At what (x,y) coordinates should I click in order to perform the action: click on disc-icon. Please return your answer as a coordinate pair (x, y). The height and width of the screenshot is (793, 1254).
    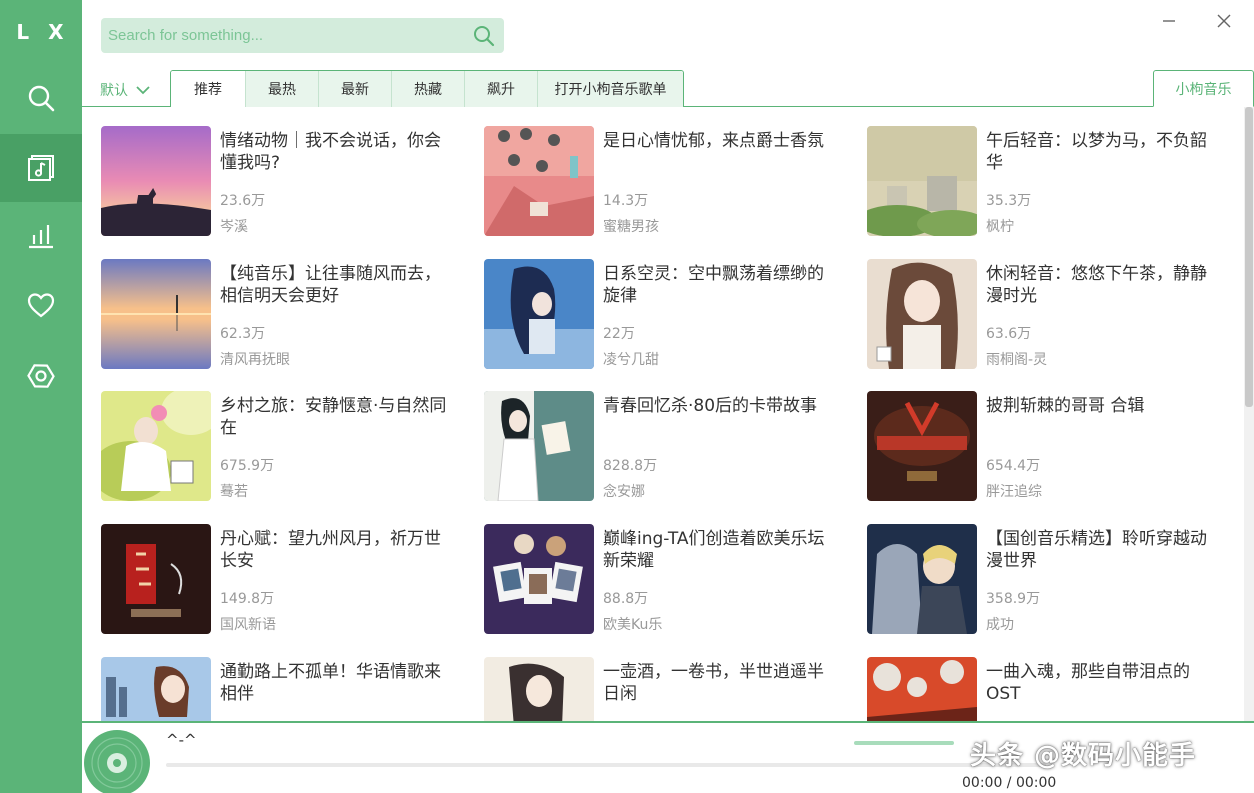
    Looking at the image, I should click on (117, 761).